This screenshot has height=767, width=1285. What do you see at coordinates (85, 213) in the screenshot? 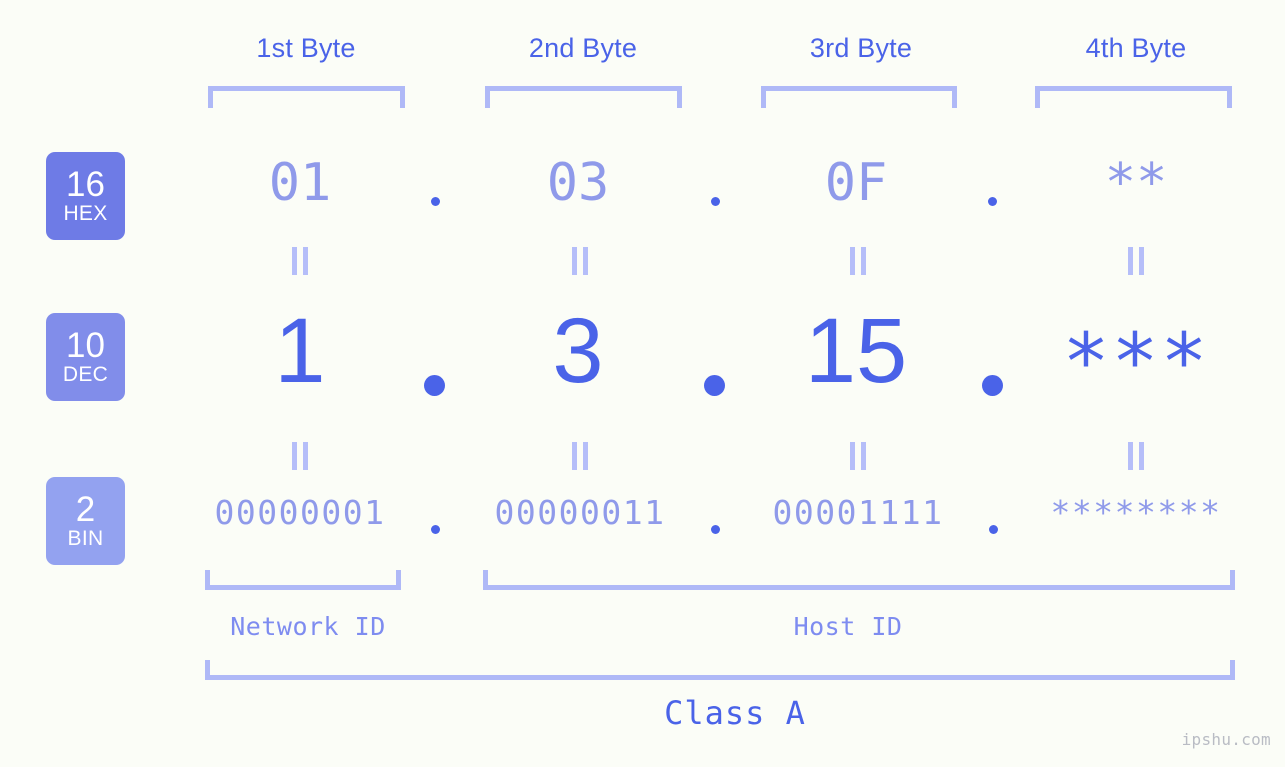
I see `radix-badge-hex-name: HEX` at bounding box center [85, 213].